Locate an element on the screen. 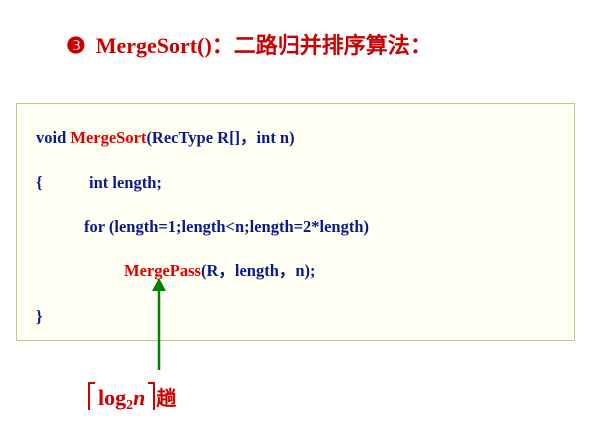 This screenshot has width=599, height=442. code-line-for-loop: for (length=1;length<n;length=2*length) is located at coordinates (226, 227).